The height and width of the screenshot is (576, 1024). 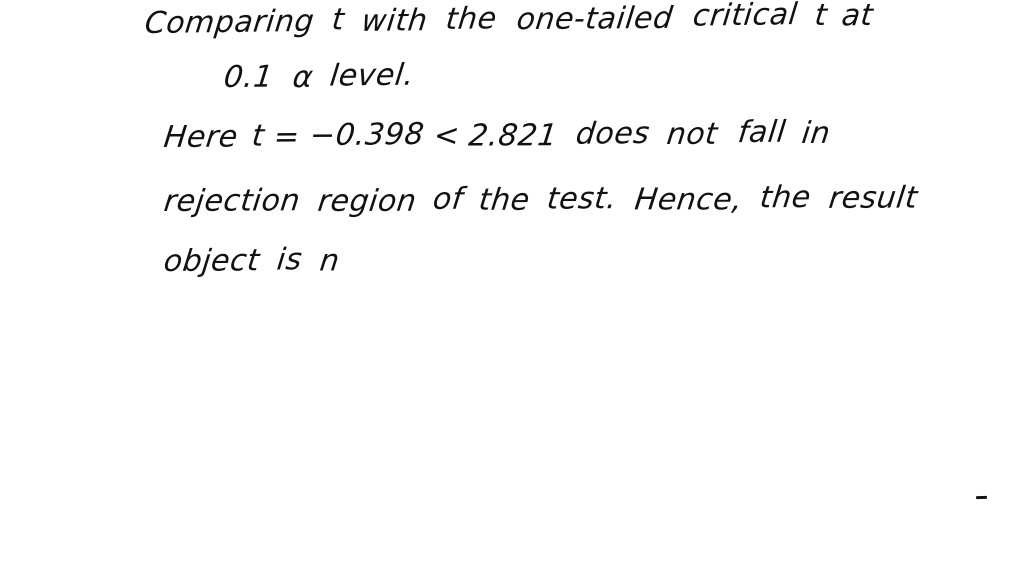 What do you see at coordinates (286, 137) in the screenshot?
I see `handwritten-word: =` at bounding box center [286, 137].